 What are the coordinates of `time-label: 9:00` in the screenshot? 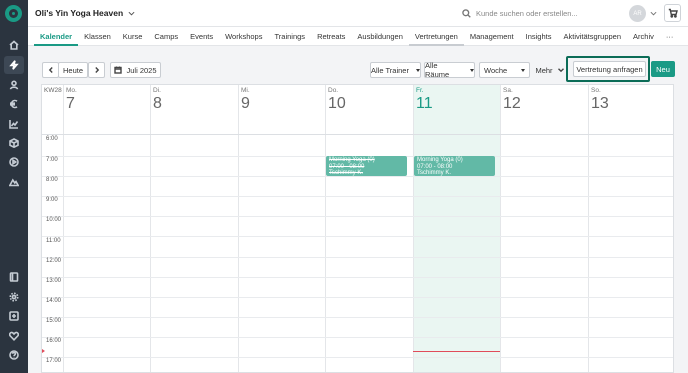 It's located at (52, 200).